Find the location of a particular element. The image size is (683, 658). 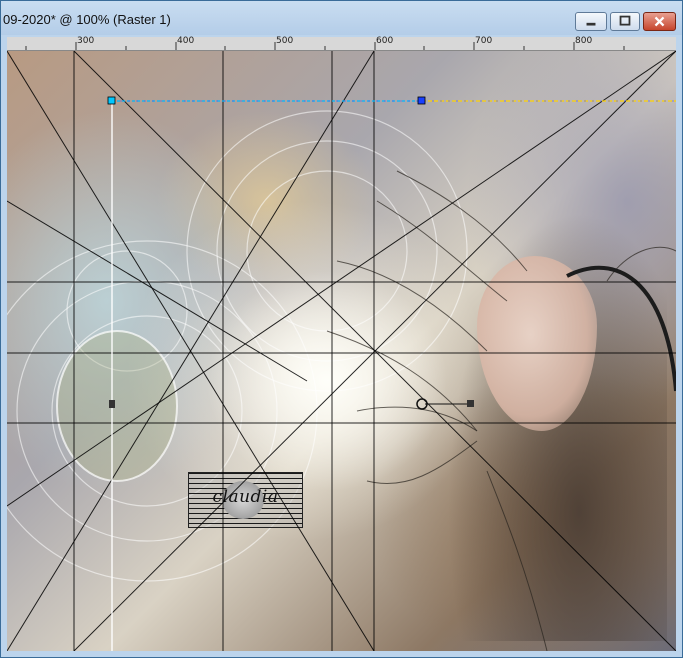

window-title: 09-2020* @ 100% (Raster 1) is located at coordinates (87, 19).